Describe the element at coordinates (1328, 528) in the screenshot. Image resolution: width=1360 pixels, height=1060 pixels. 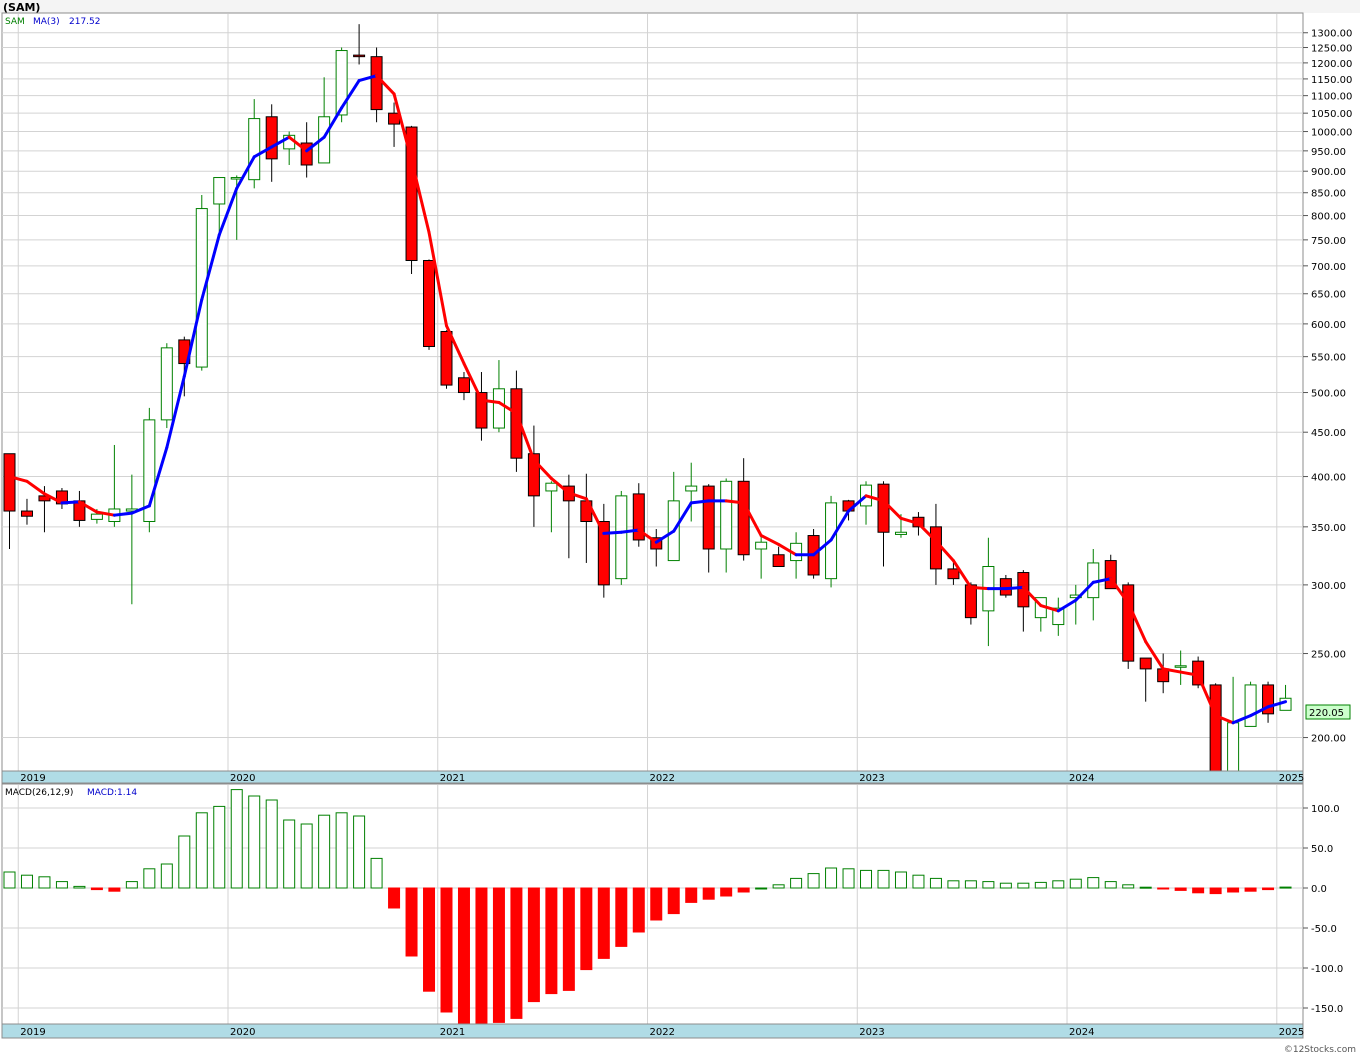
I see `price-y-tick-label: 350.00` at that location.